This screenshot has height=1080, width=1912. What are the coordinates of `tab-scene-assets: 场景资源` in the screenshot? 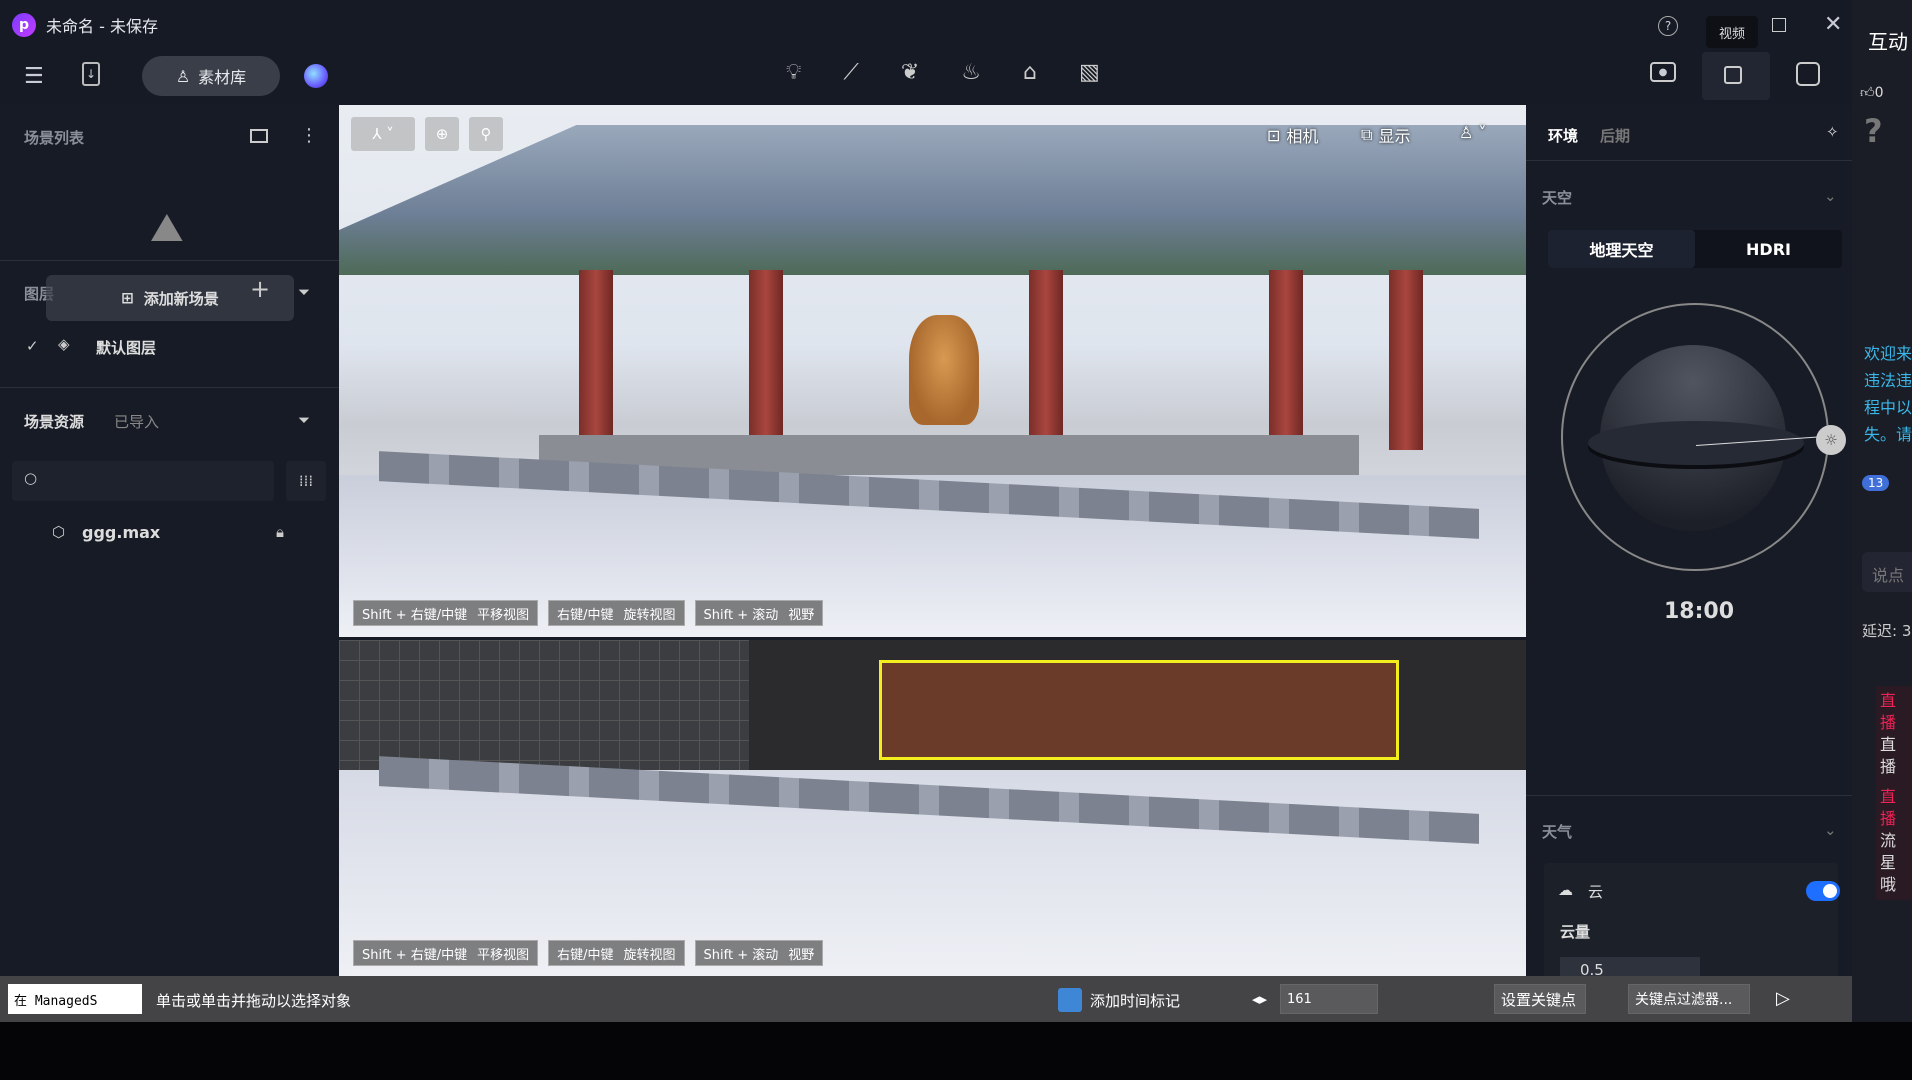 It's located at (54, 421).